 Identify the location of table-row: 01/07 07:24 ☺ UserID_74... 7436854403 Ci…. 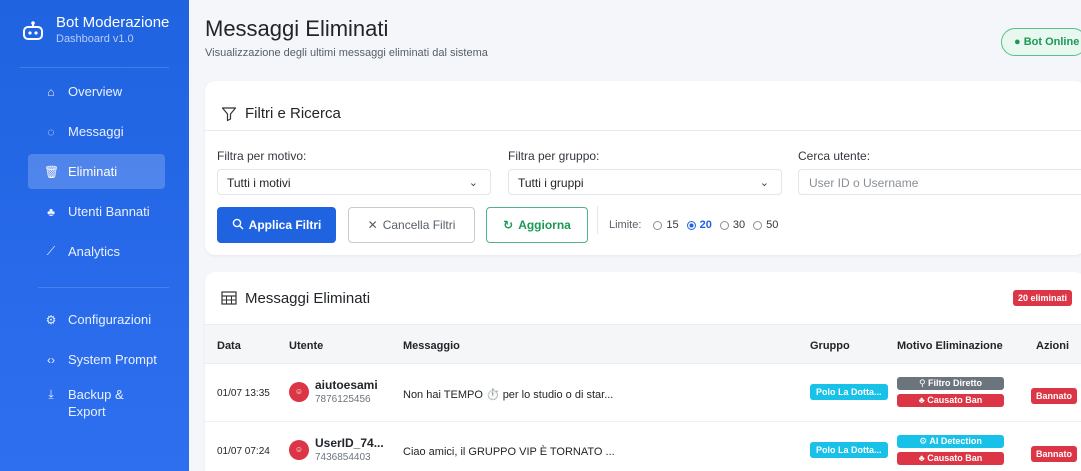
(643, 446).